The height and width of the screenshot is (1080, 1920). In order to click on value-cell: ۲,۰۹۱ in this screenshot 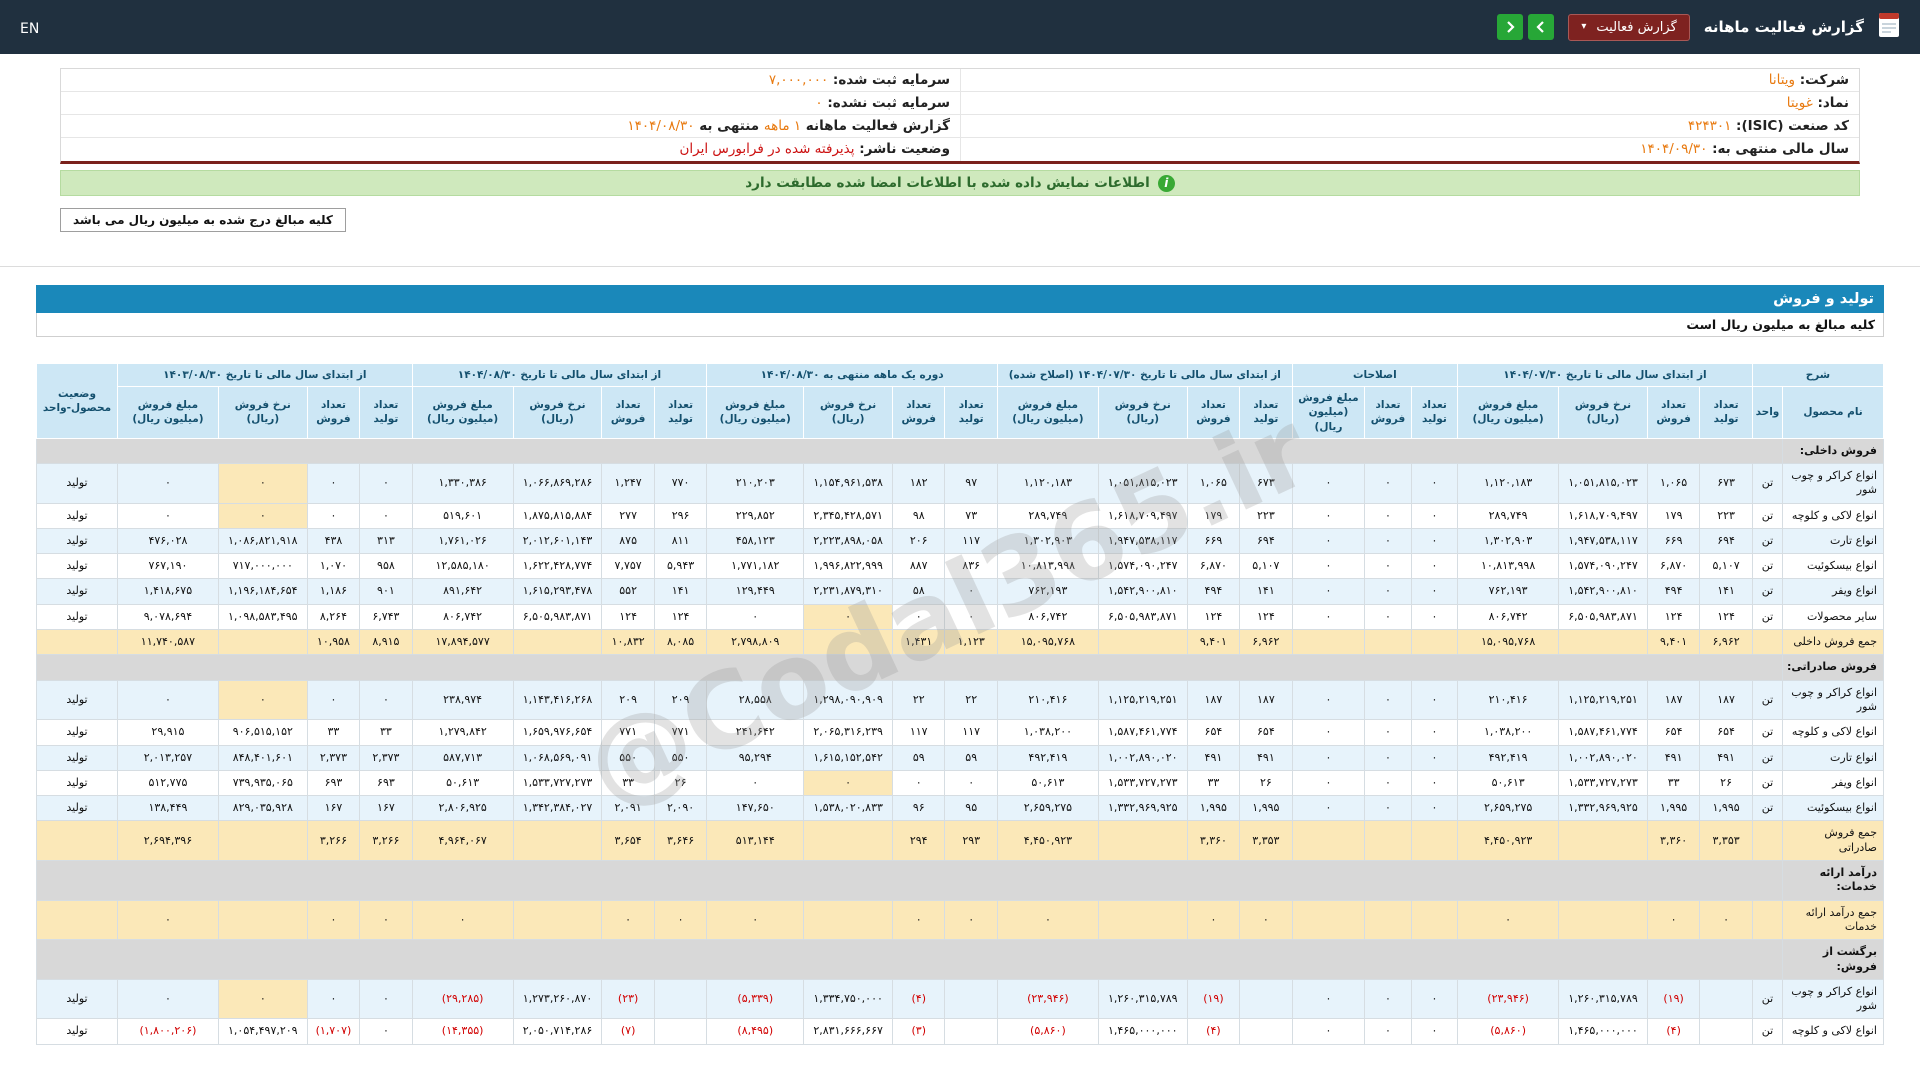, I will do `click(628, 808)`.